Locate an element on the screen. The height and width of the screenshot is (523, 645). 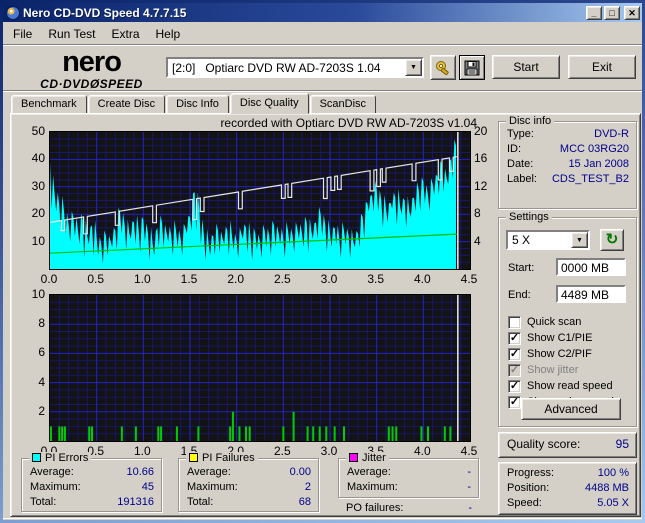
refresh-icon: ↻ is located at coordinates (612, 239).